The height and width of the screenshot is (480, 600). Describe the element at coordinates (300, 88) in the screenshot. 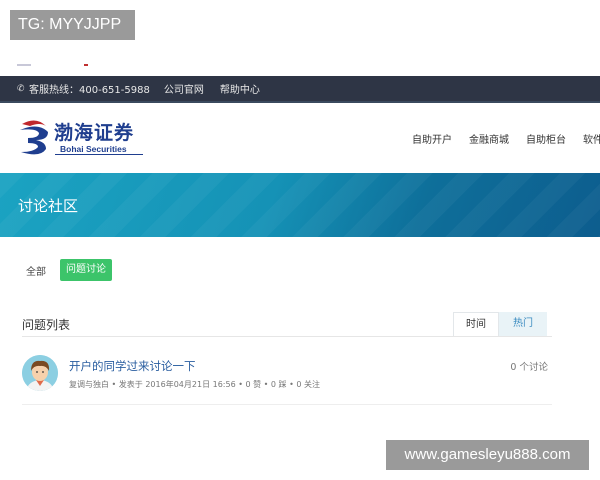

I see `top-bar: ✆ 客服热线：400-651-5988 公司官网 帮助中心` at that location.